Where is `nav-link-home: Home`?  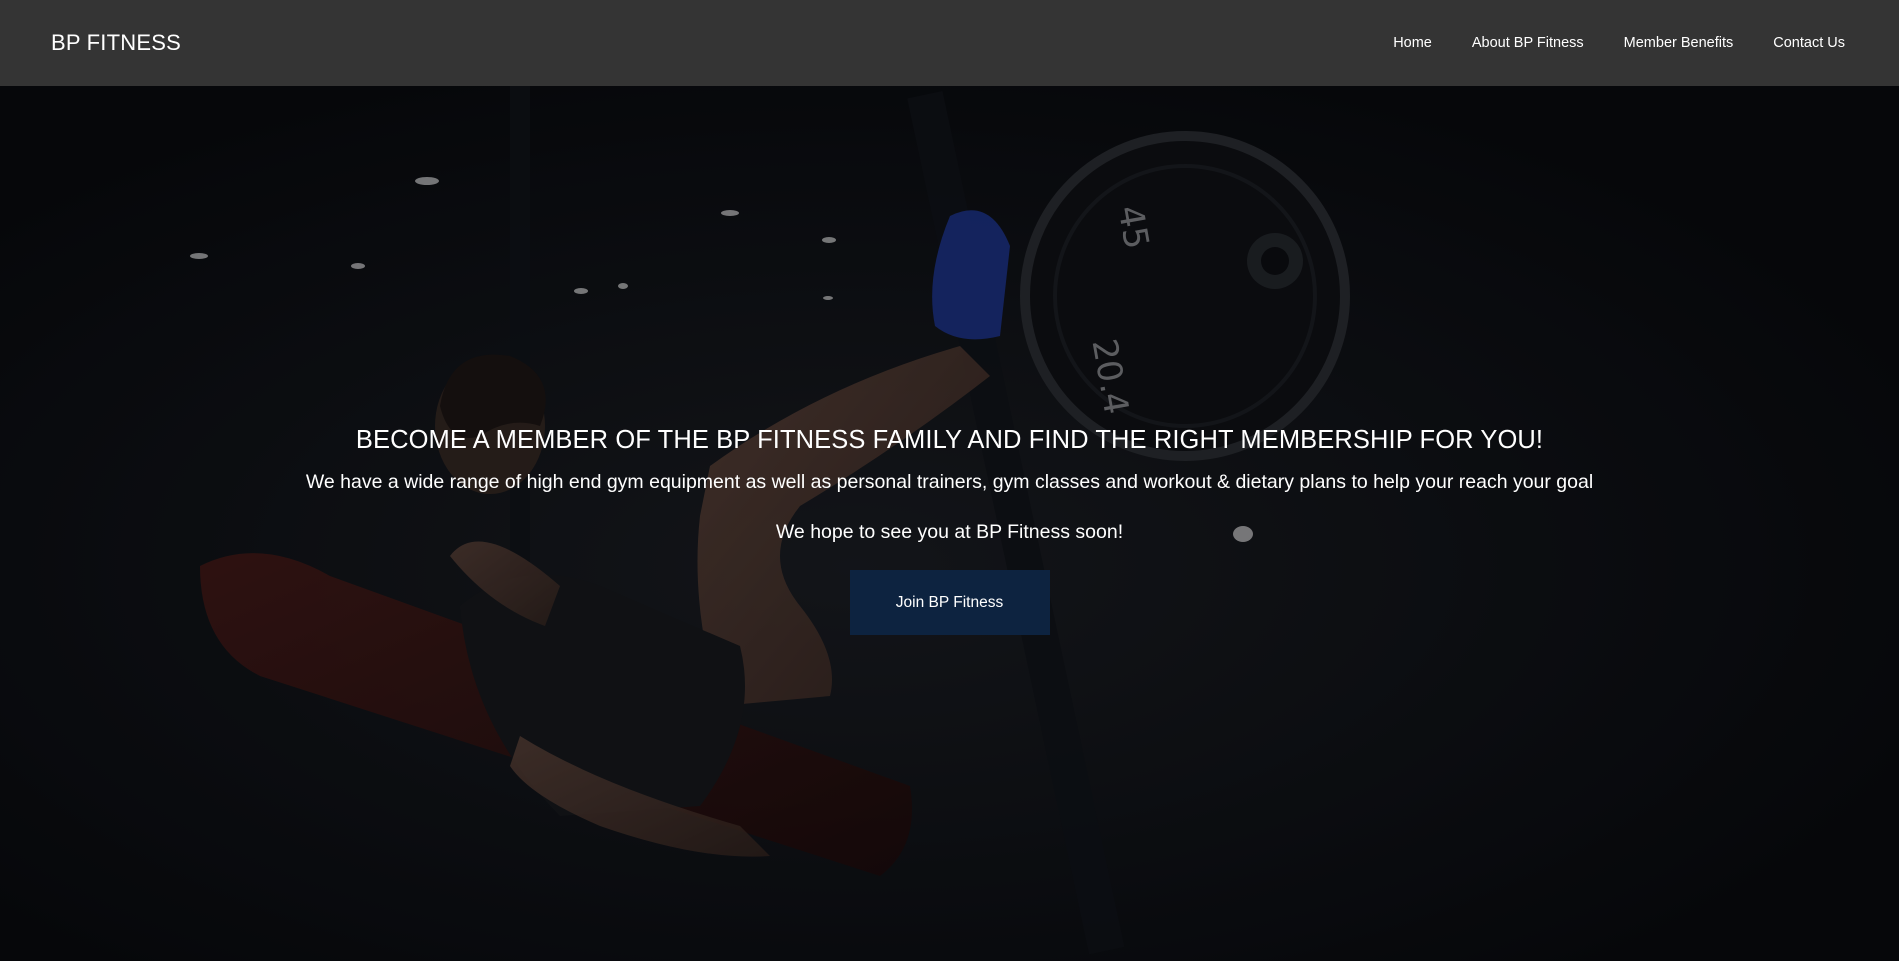 nav-link-home: Home is located at coordinates (1412, 43).